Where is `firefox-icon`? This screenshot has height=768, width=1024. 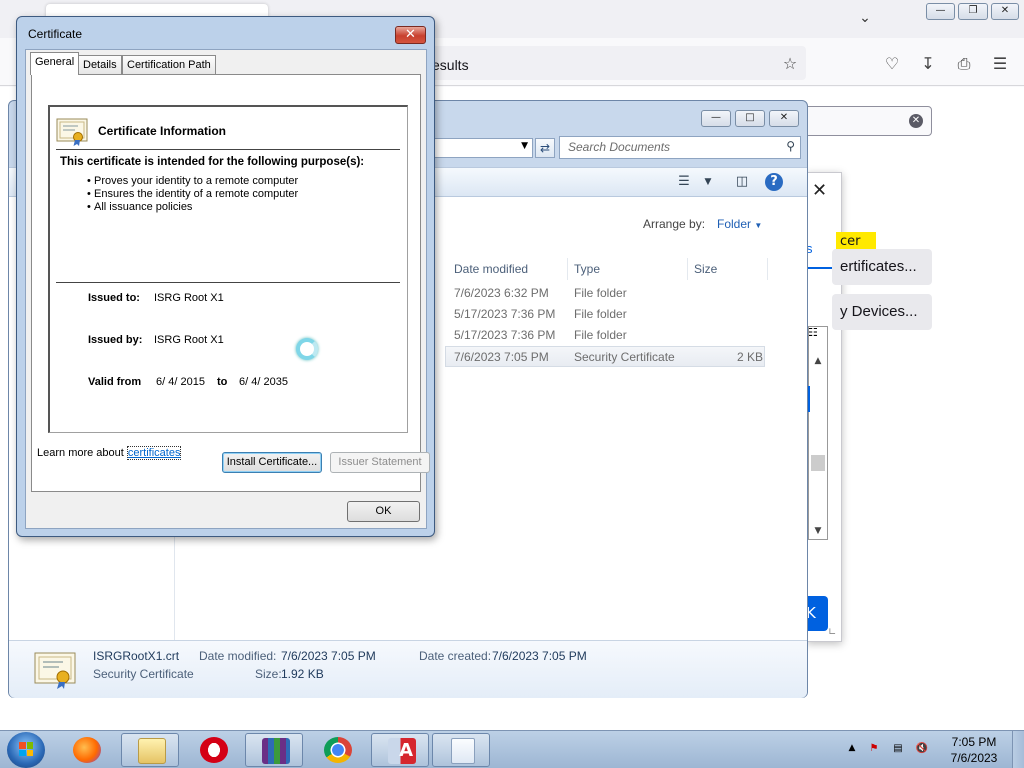
firefox-icon is located at coordinates (87, 750).